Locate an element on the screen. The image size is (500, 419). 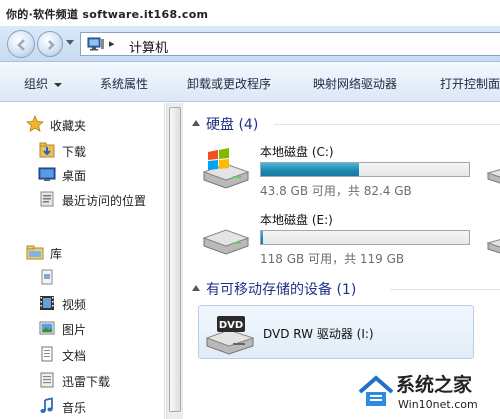
arrow-left-icon is located at coordinates (21, 45).